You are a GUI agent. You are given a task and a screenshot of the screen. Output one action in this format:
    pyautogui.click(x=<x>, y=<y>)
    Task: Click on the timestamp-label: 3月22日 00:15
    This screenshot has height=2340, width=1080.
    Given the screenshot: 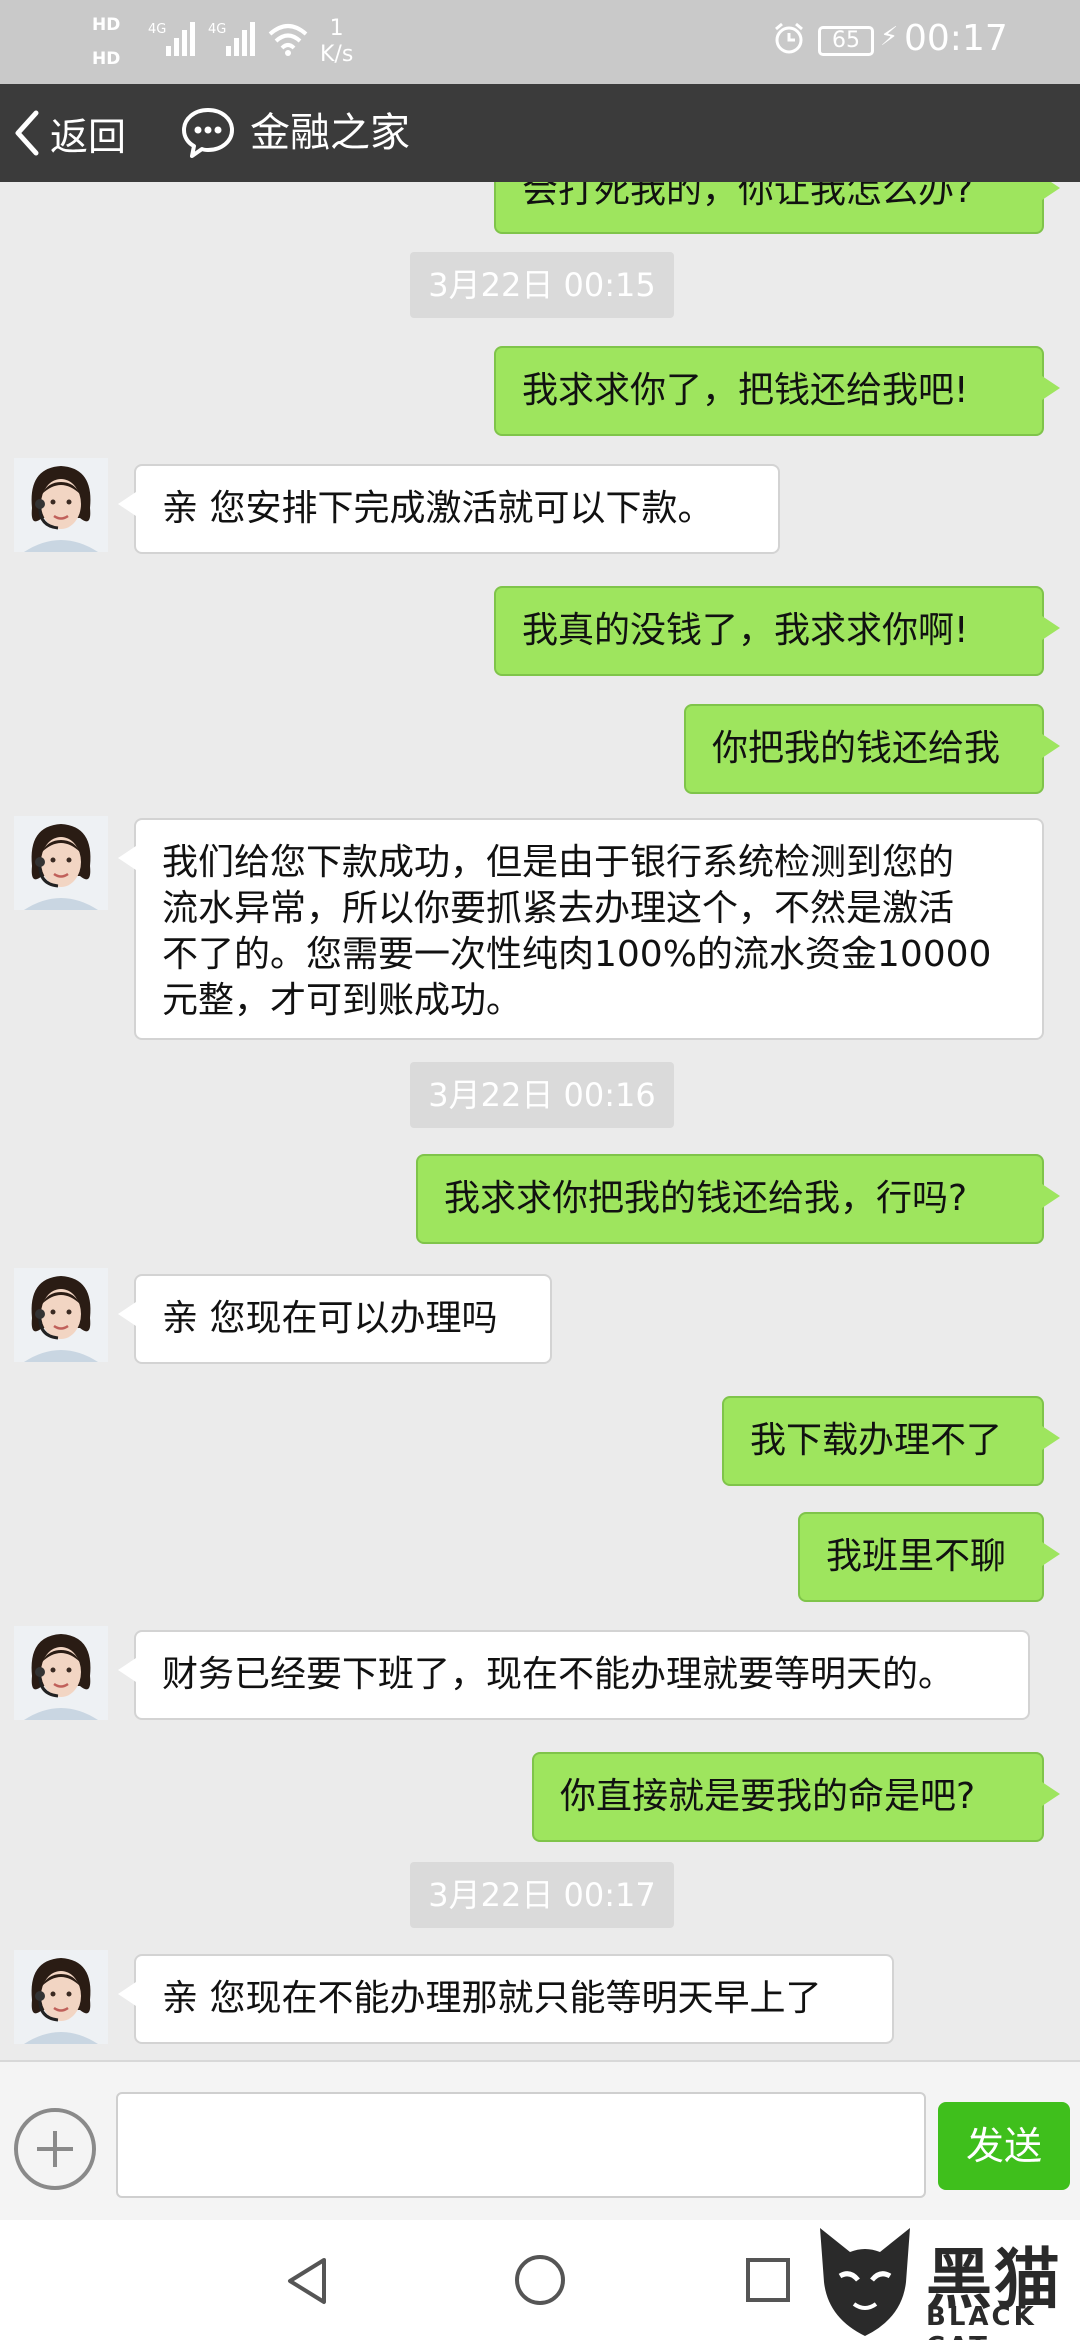 What is the action you would take?
    pyautogui.click(x=542, y=285)
    